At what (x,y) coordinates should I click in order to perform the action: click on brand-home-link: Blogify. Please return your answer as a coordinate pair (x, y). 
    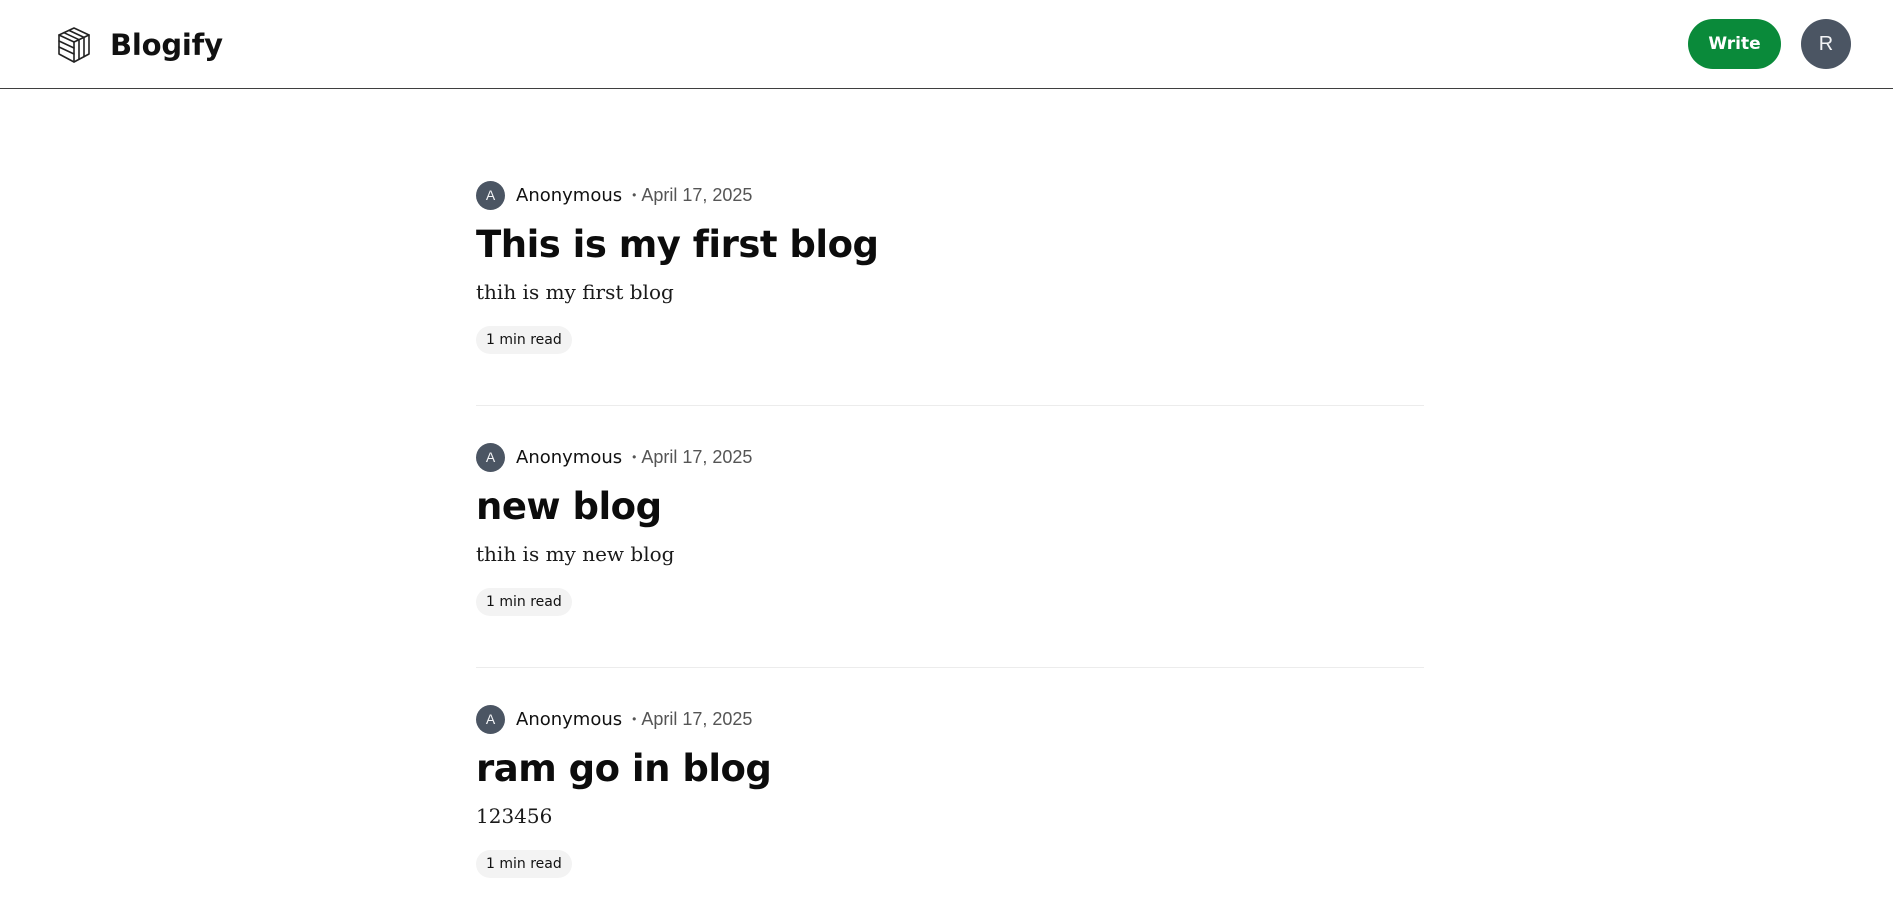
    Looking at the image, I should click on (139, 45).